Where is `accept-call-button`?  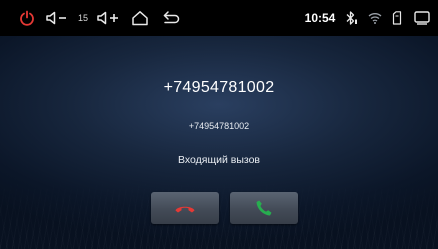
accept-call-button is located at coordinates (264, 208).